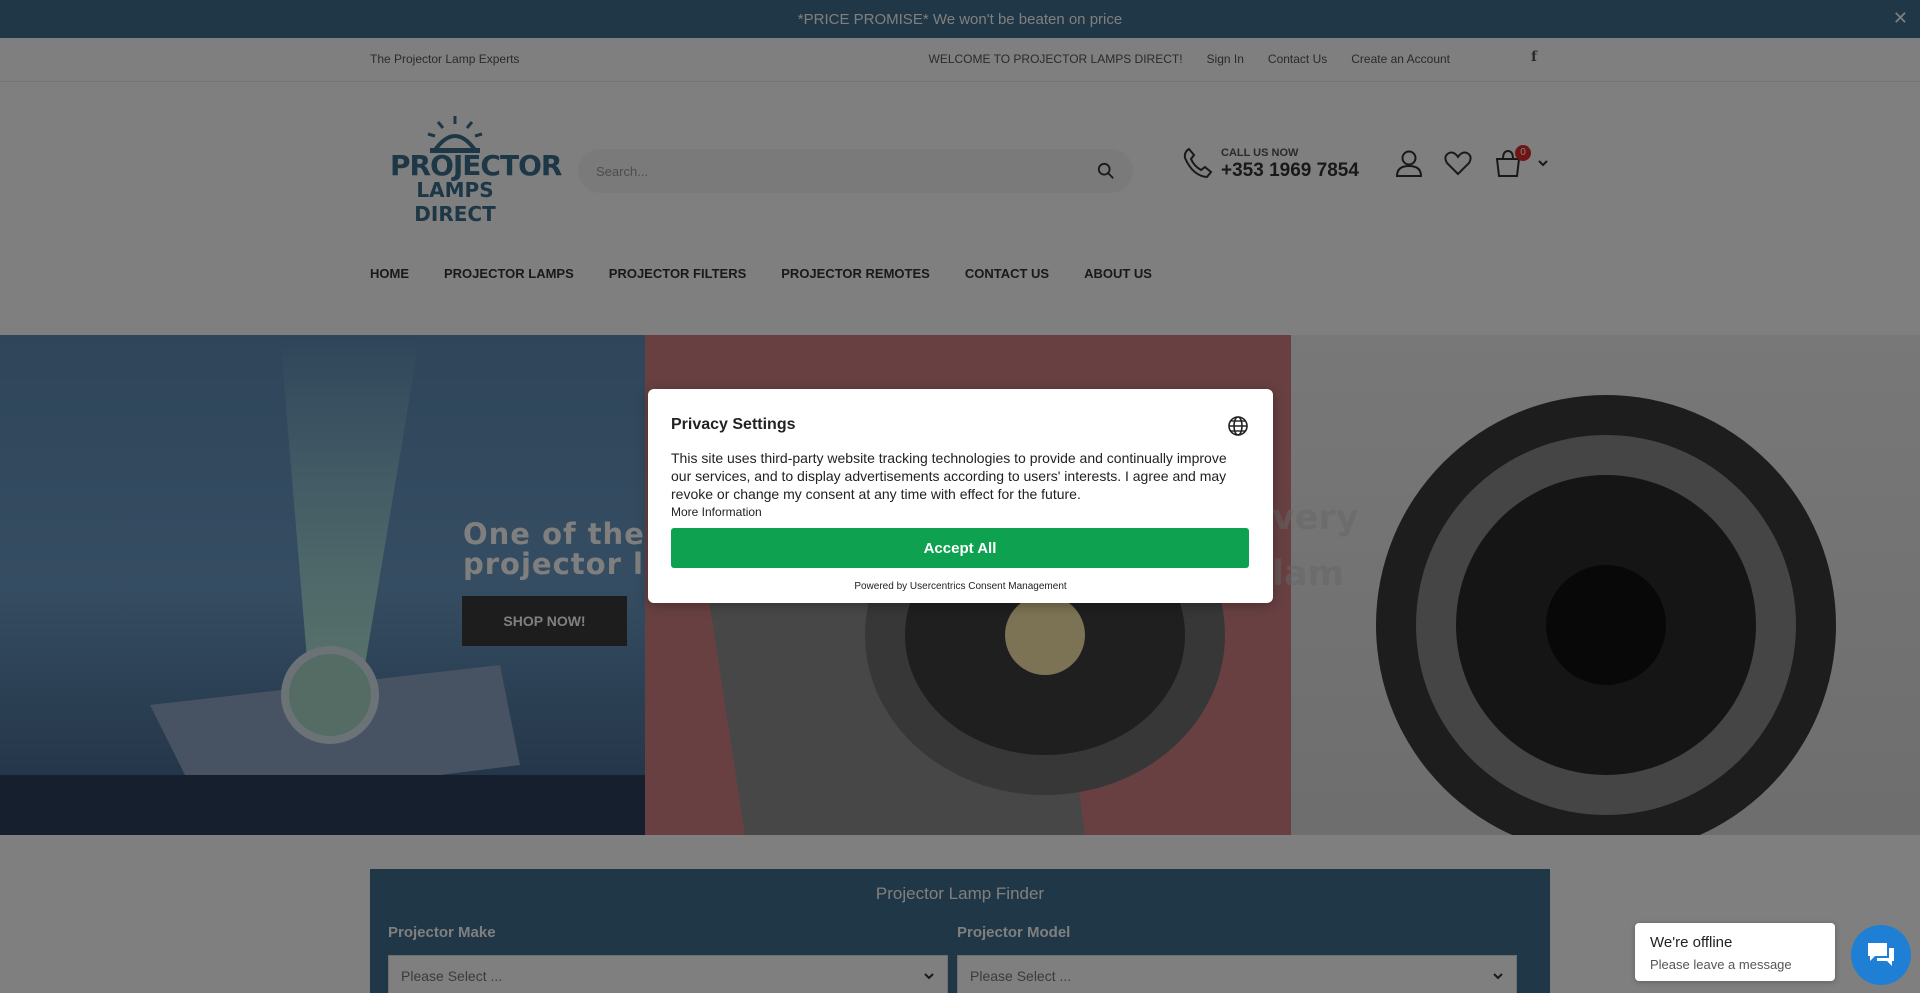 The width and height of the screenshot is (1920, 993). What do you see at coordinates (1238, 426) in the screenshot?
I see `globe-icon` at bounding box center [1238, 426].